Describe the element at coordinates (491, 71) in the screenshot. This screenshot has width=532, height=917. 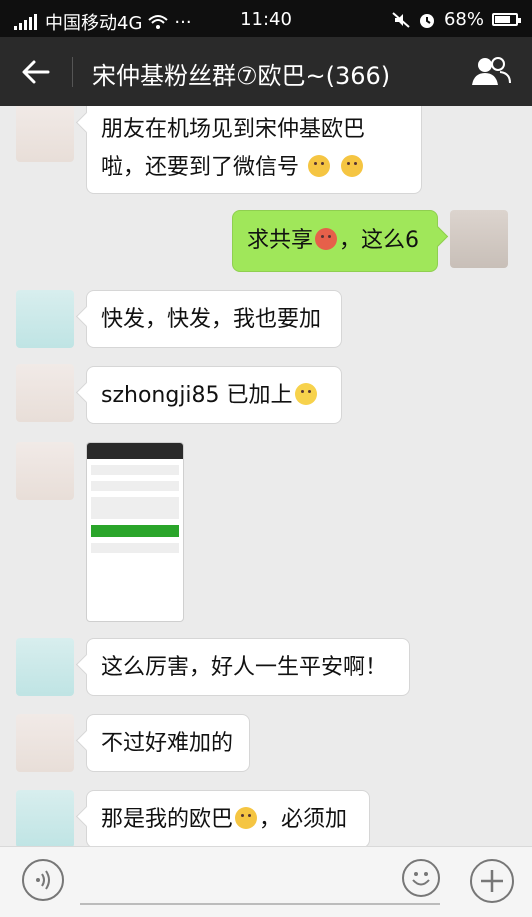
I see `group-members-icon` at that location.